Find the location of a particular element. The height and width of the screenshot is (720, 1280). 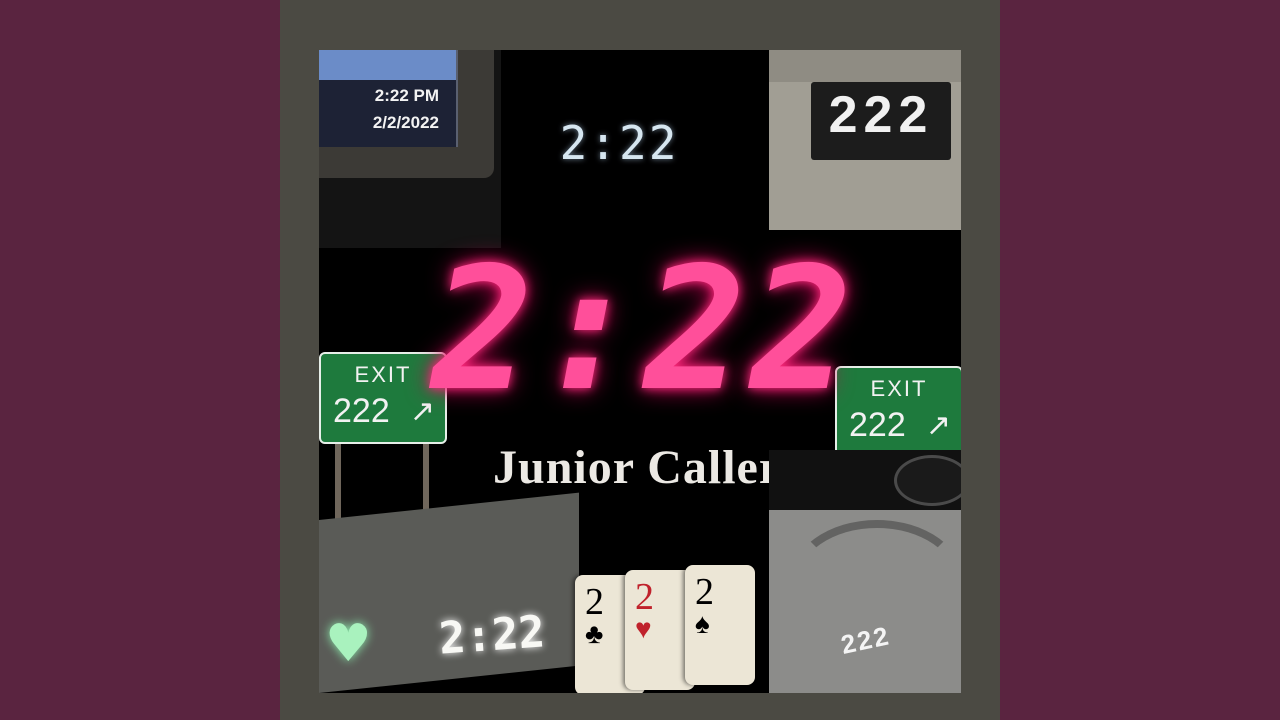

monitor-taskbar is located at coordinates (387, 65).